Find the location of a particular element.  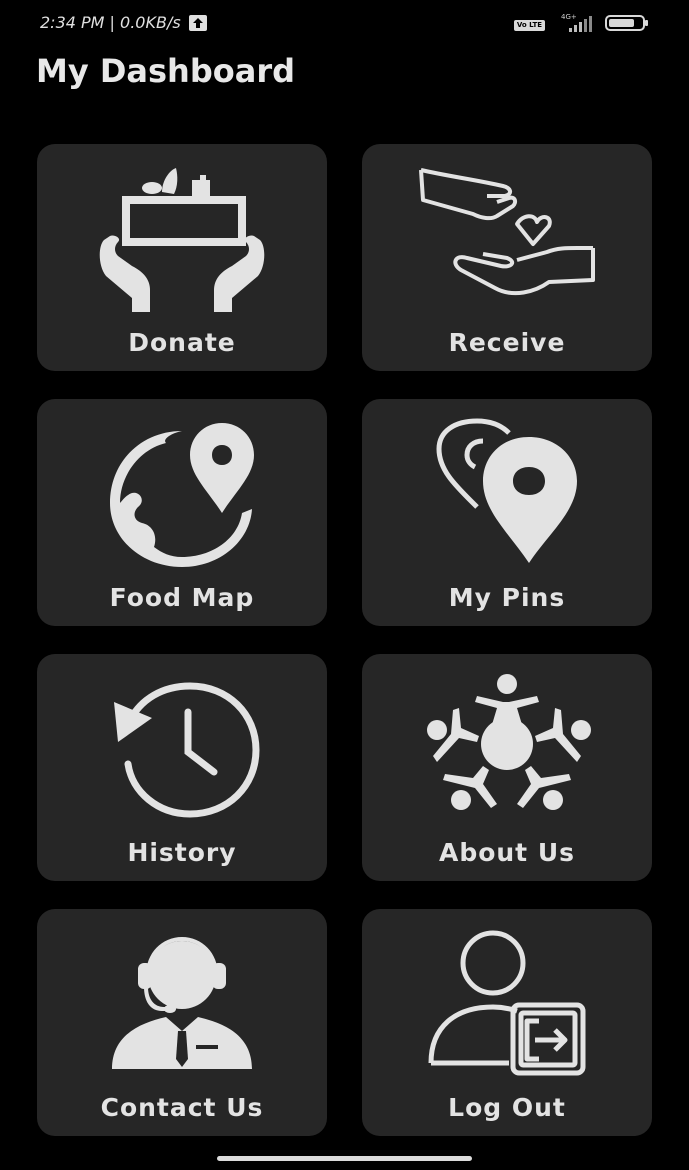

my-pins-label: My Pins is located at coordinates (507, 597).